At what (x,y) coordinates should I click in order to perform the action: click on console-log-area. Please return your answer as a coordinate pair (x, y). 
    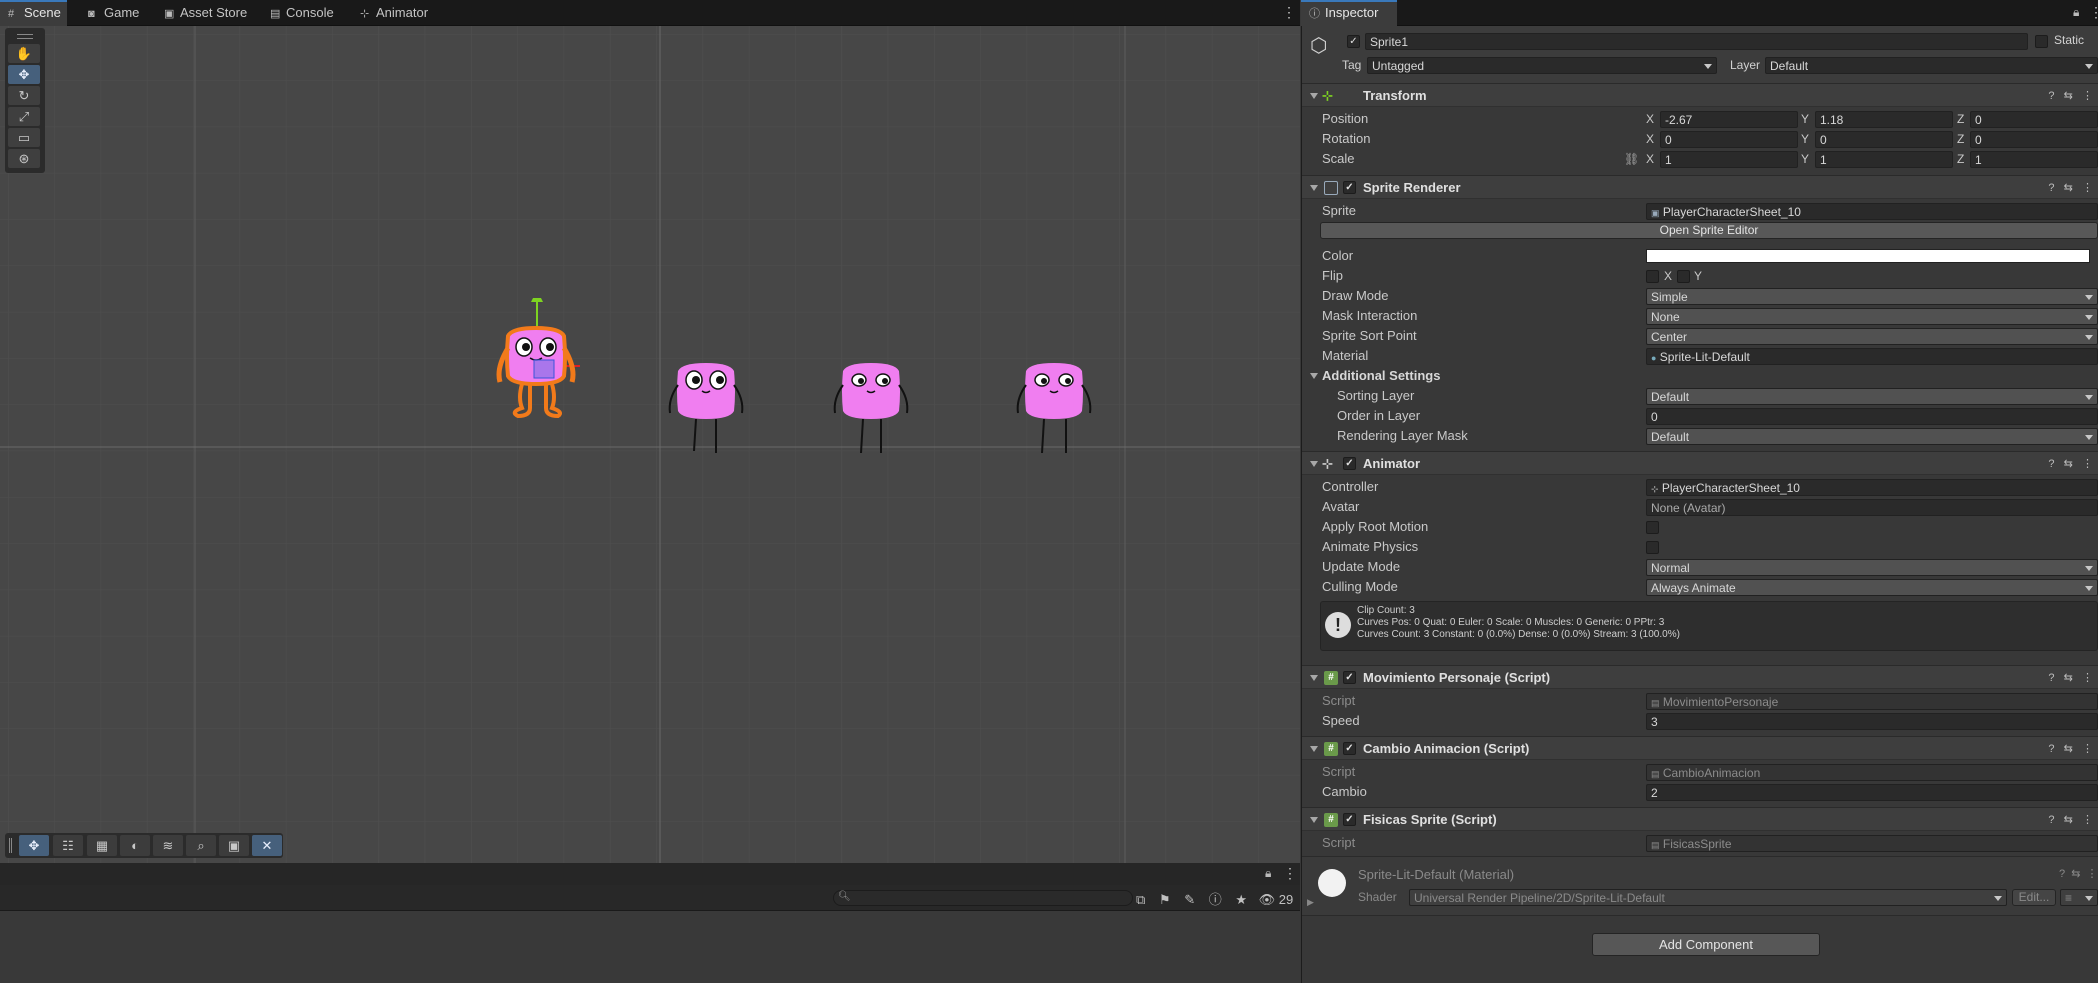
    Looking at the image, I should click on (650, 947).